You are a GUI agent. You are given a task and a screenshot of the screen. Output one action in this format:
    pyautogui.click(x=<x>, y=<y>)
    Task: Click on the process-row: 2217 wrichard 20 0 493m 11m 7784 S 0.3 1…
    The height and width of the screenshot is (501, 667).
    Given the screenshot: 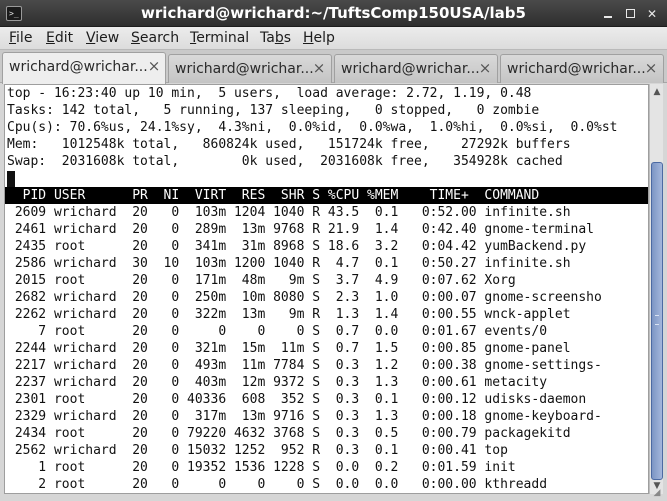 What is the action you would take?
    pyautogui.click(x=304, y=365)
    